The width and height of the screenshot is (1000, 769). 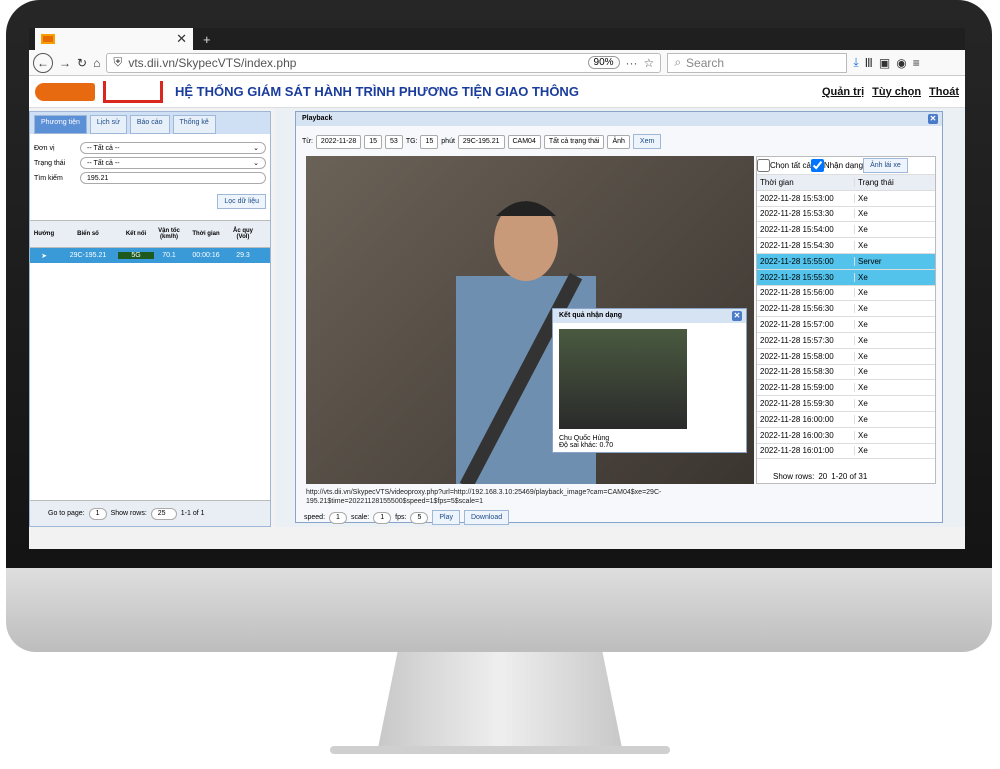 I want to click on admin-link: Quản trị, so click(x=843, y=92).